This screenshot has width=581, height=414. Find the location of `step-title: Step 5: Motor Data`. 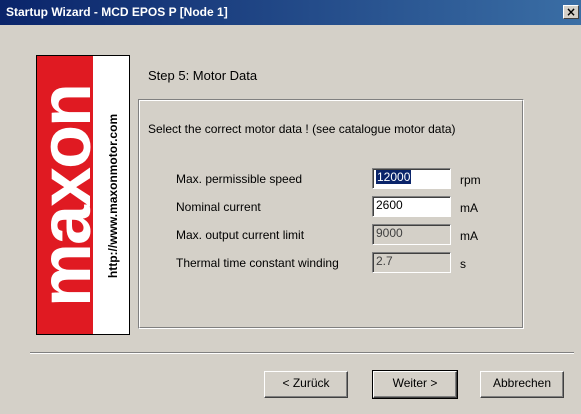

step-title: Step 5: Motor Data is located at coordinates (203, 75).